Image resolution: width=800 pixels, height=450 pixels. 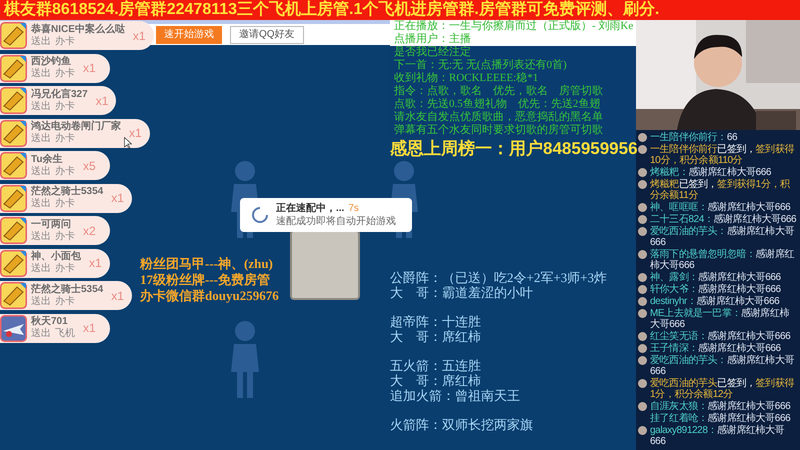 What do you see at coordinates (89, 166) in the screenshot?
I see `gift-count: x5` at bounding box center [89, 166].